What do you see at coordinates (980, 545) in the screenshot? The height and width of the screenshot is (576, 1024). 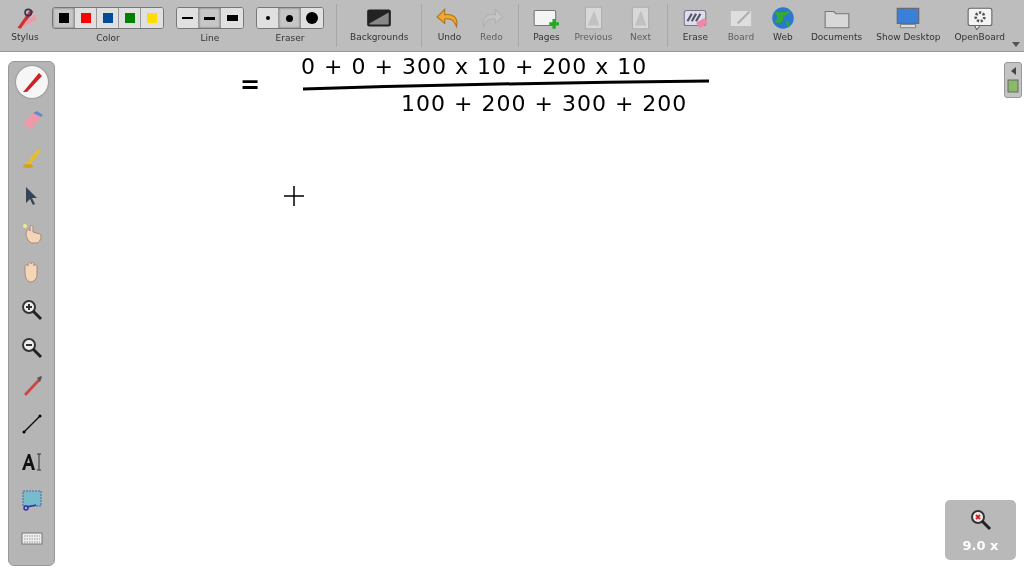 I see `zoom-level: 9.0 x` at bounding box center [980, 545].